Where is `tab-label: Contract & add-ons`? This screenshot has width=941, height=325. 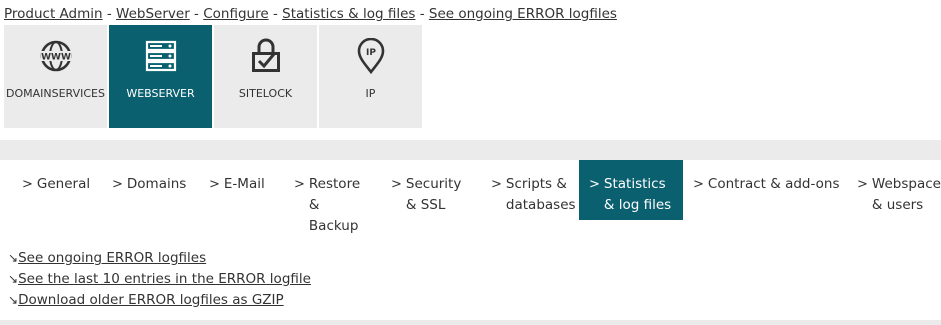
tab-label: Contract & add-ons is located at coordinates (773, 184).